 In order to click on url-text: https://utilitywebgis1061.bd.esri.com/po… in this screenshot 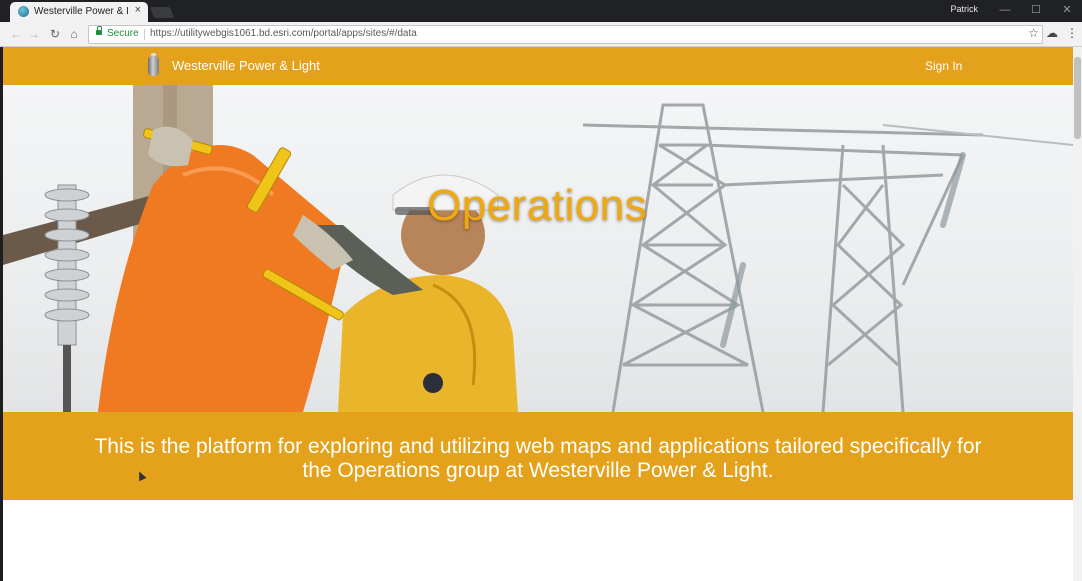, I will do `click(283, 33)`.